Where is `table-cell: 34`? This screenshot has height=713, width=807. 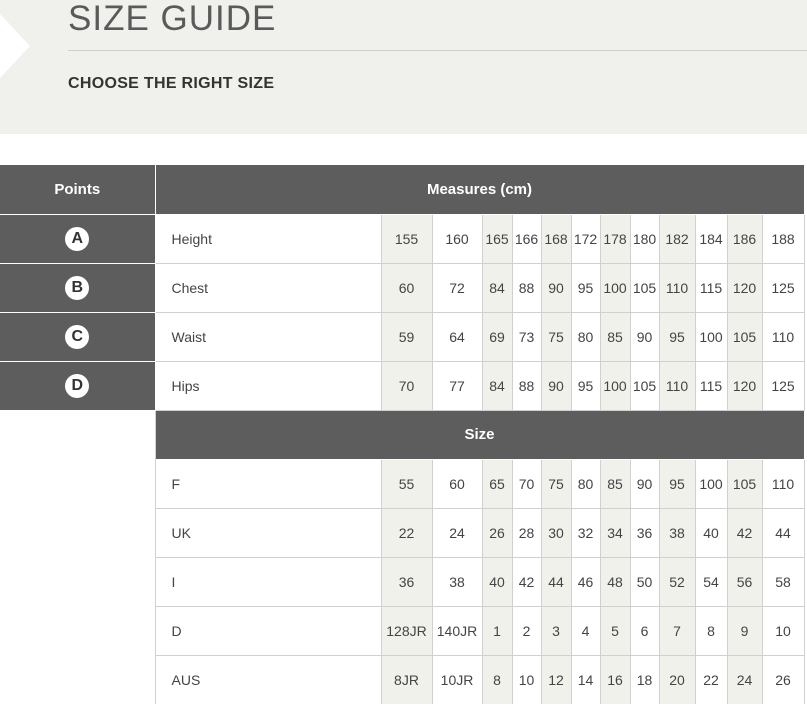 table-cell: 34 is located at coordinates (615, 533).